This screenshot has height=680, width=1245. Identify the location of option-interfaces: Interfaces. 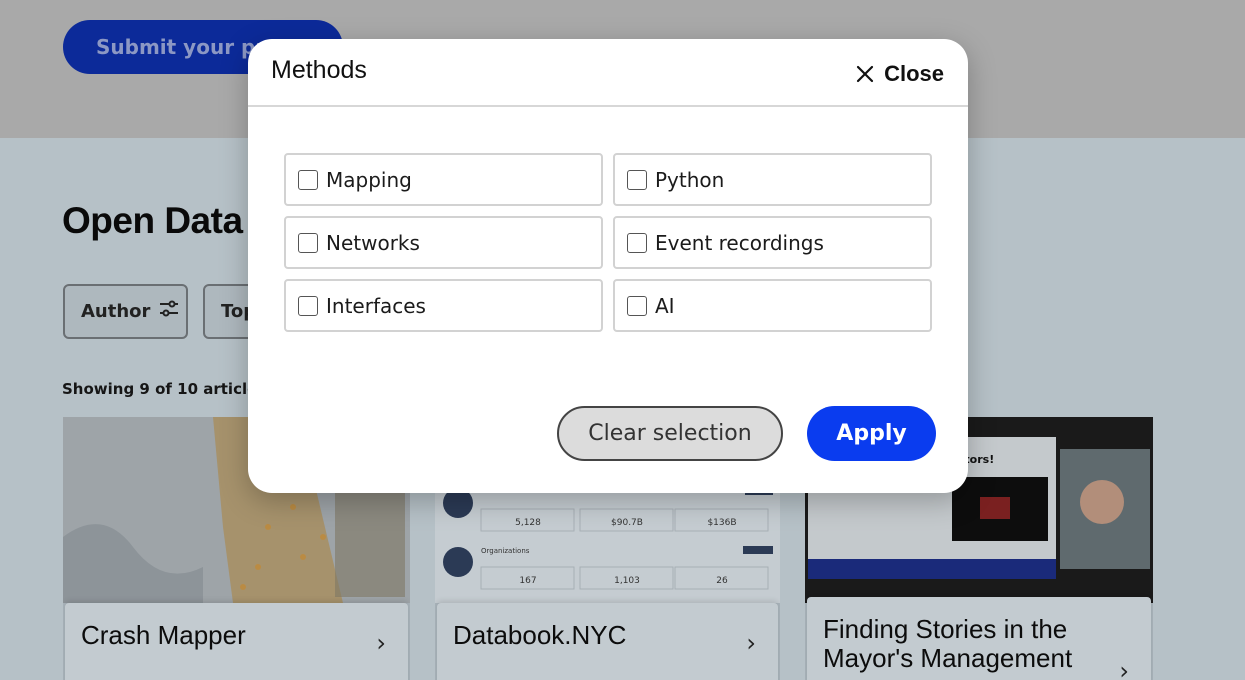
(443, 305).